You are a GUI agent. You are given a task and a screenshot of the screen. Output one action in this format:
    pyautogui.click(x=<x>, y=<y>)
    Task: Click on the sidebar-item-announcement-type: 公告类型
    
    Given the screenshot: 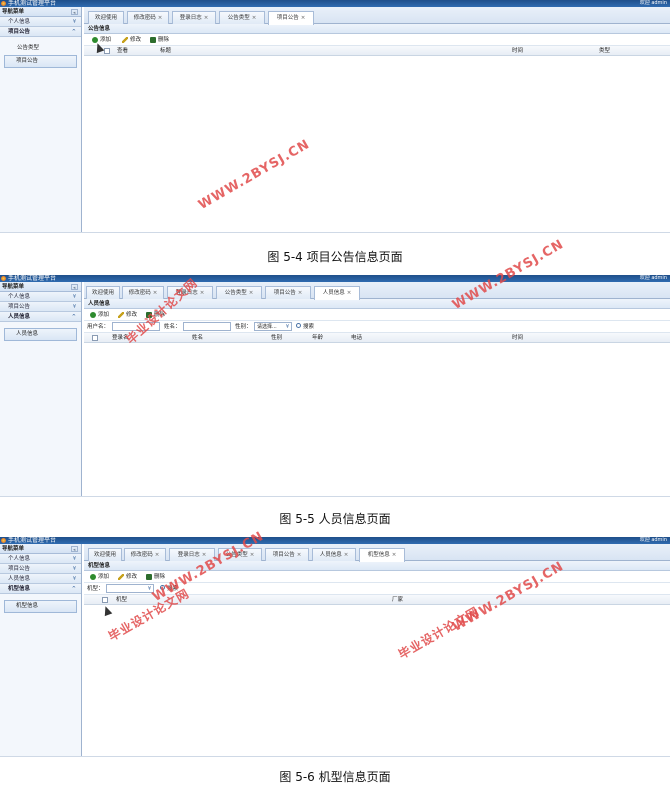 What is the action you would take?
    pyautogui.click(x=40, y=48)
    